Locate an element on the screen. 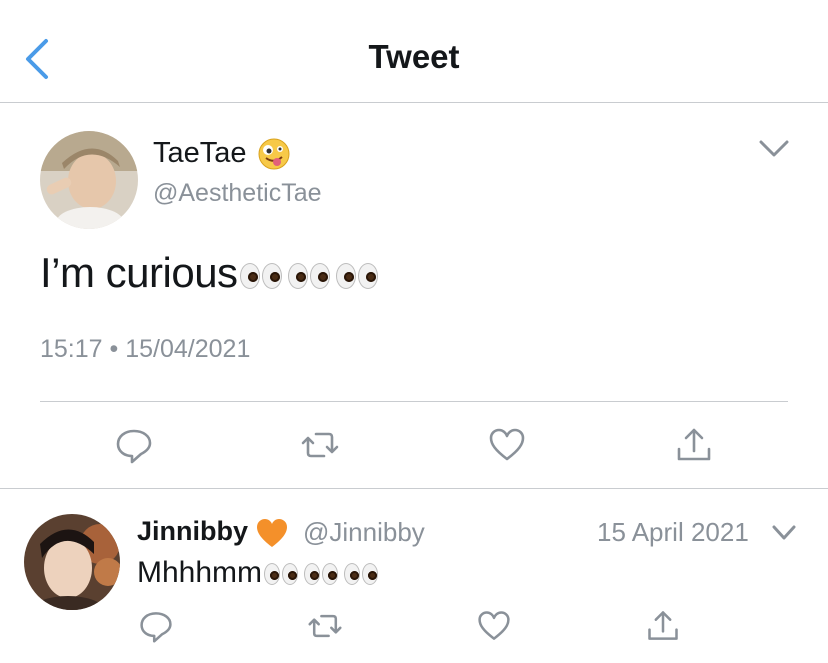 This screenshot has height=663, width=828. reply-date: 15 April 2021 is located at coordinates (673, 532).